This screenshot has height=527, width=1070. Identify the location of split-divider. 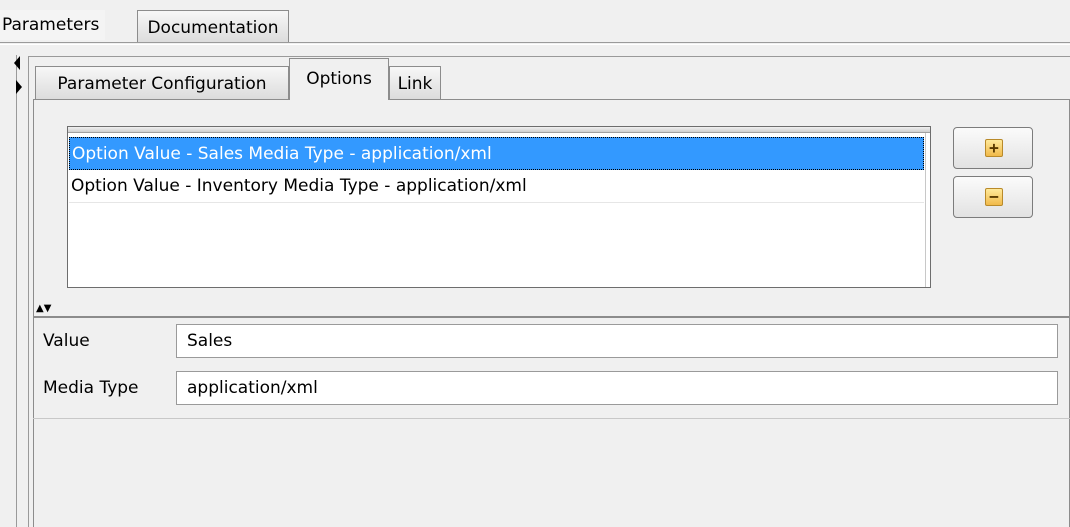
(551, 317).